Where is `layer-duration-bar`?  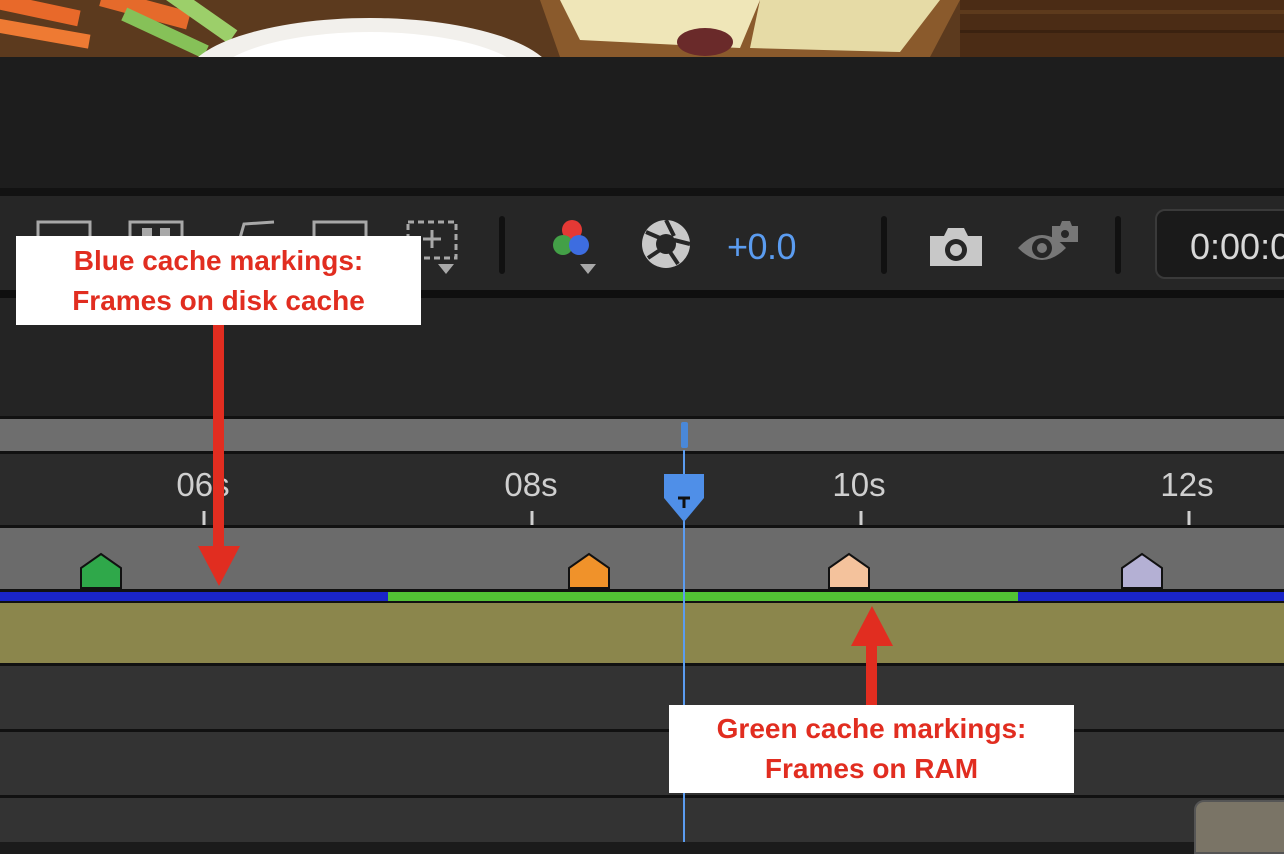
layer-duration-bar is located at coordinates (642, 634).